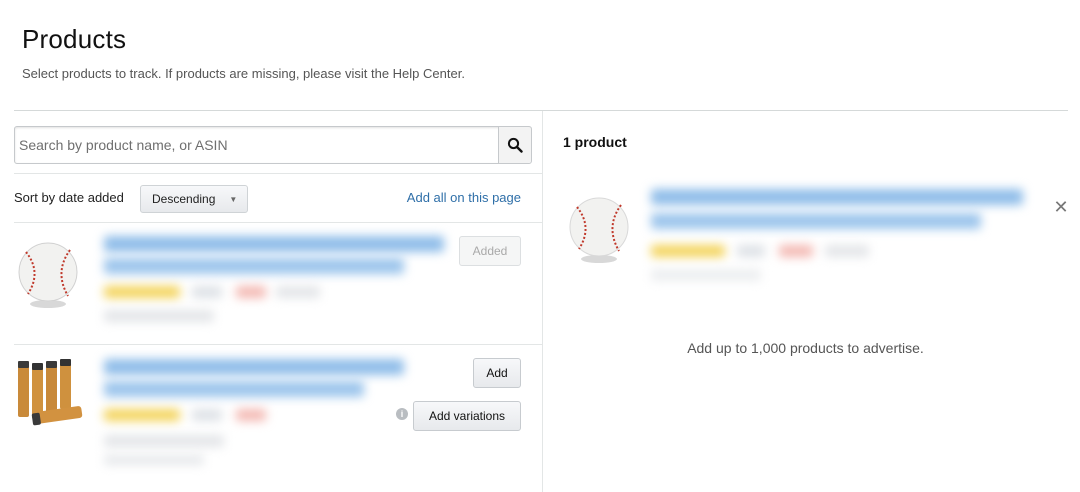 This screenshot has width=1080, height=492. What do you see at coordinates (69, 197) in the screenshot?
I see `sort-label: Sort by date added` at bounding box center [69, 197].